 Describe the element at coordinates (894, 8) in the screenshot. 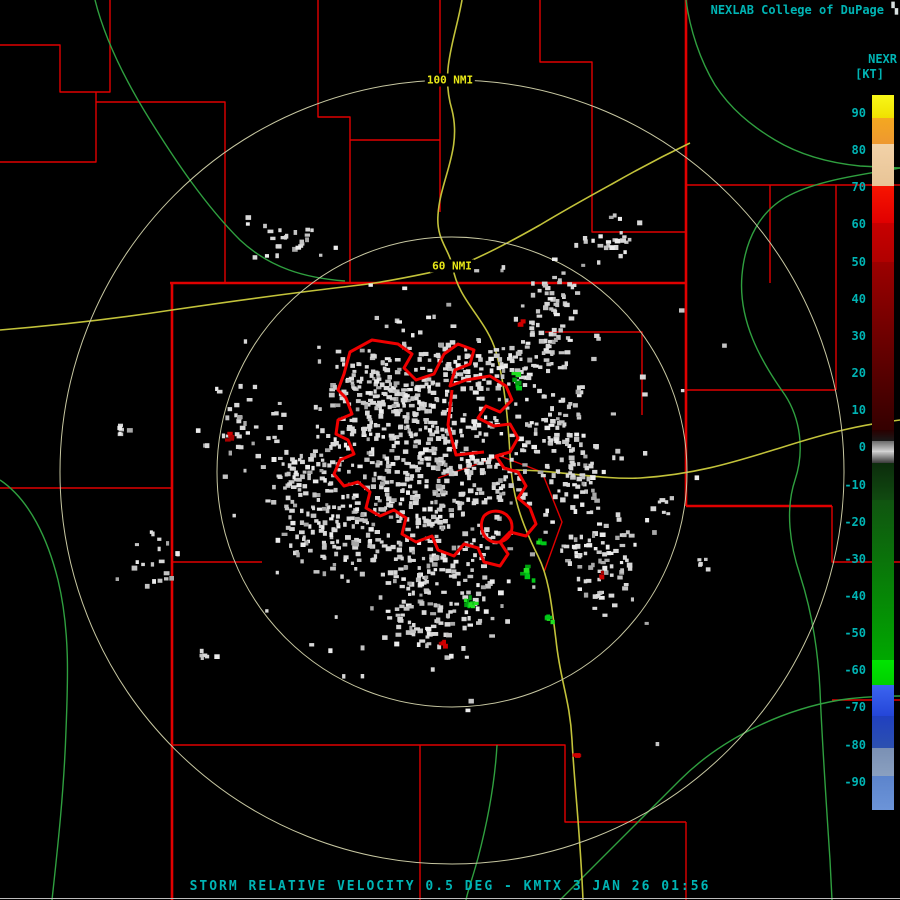

I see `cod-logo-icon: ▚` at that location.